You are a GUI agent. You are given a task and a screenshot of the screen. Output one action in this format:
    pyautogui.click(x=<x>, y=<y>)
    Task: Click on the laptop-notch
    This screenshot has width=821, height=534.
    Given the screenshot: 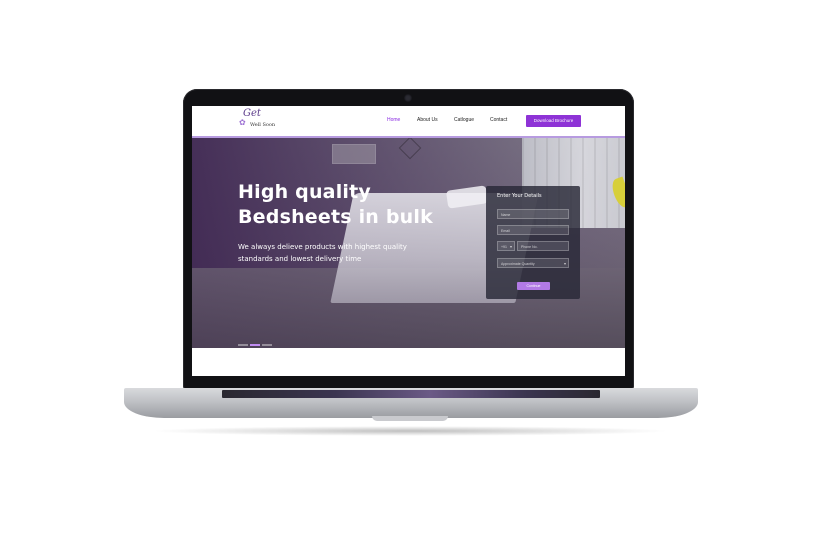 What is the action you would take?
    pyautogui.click(x=410, y=418)
    